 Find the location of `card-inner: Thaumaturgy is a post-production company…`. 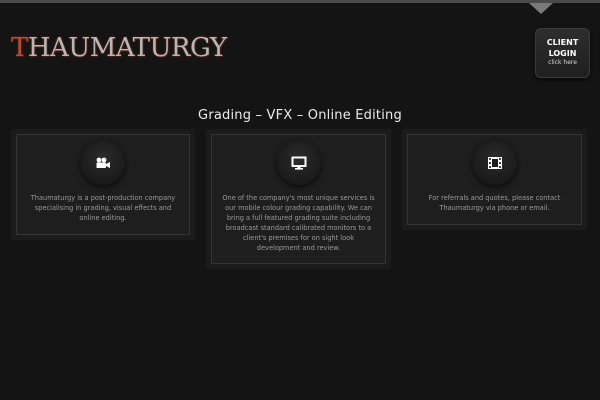

card-inner: Thaumaturgy is a post-production company… is located at coordinates (103, 184).